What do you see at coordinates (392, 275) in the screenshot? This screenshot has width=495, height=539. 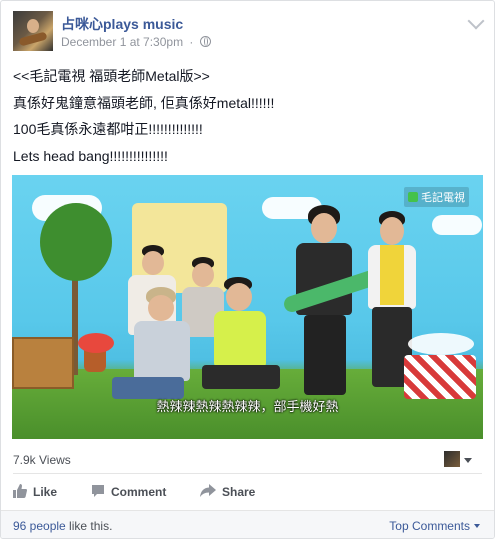 I see `scarf` at bounding box center [392, 275].